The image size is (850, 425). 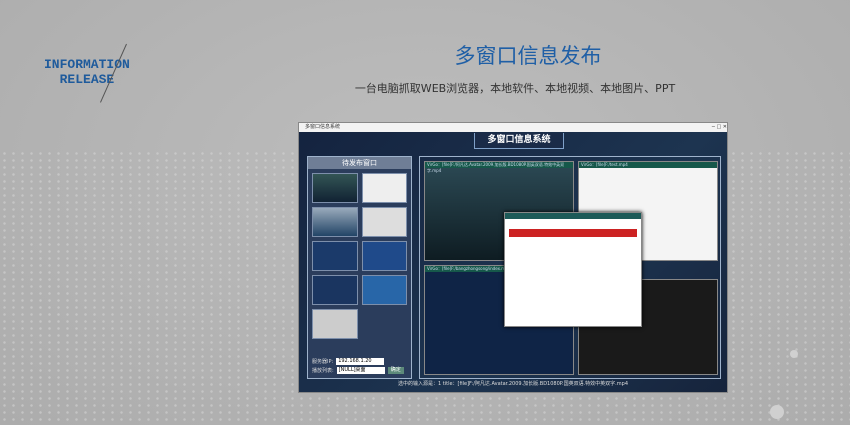 What do you see at coordinates (359, 163) in the screenshot?
I see `panel-title: 待发布窗口` at bounding box center [359, 163].